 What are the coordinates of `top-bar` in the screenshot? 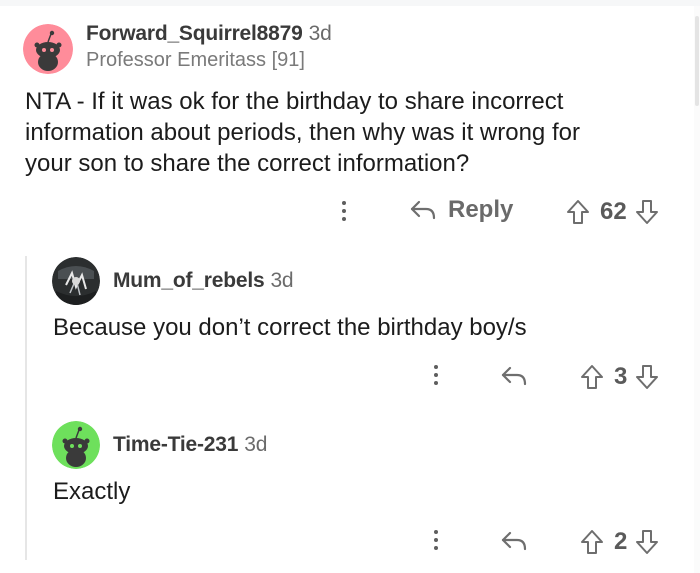 It's located at (350, 3).